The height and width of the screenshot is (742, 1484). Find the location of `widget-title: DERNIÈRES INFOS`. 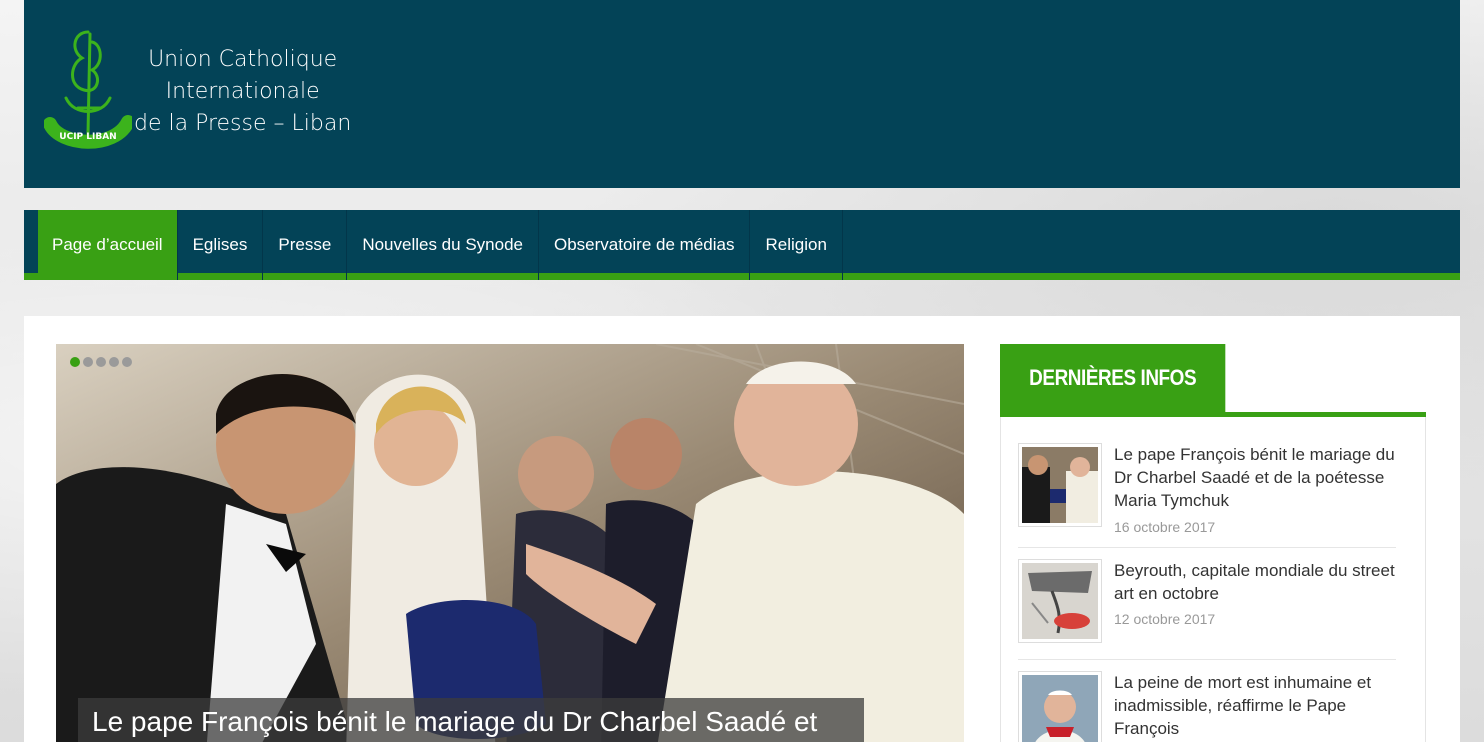

widget-title: DERNIÈRES INFOS is located at coordinates (1113, 378).